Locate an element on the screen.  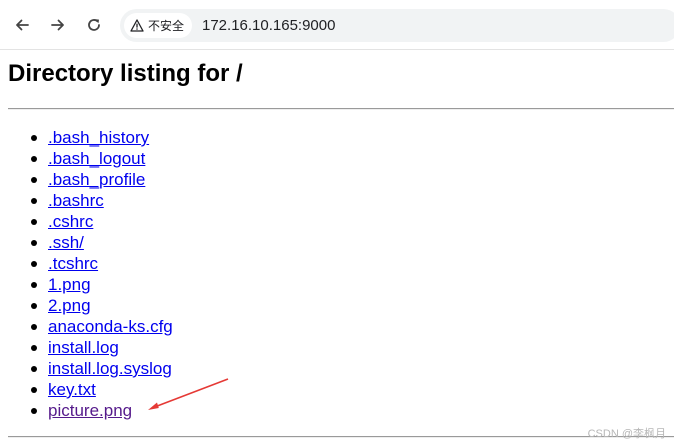
arrow-left-icon is located at coordinates (22, 25).